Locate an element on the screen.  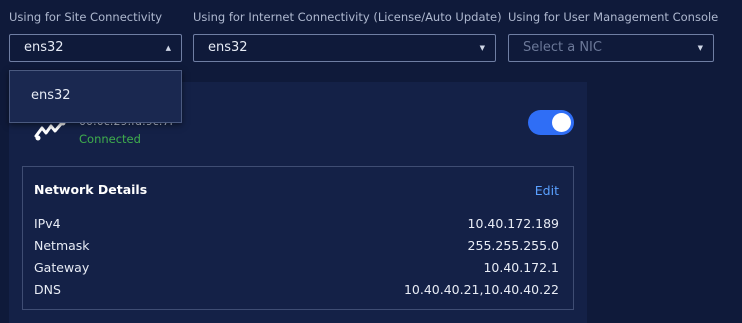
nic-enable-toggle is located at coordinates (551, 122).